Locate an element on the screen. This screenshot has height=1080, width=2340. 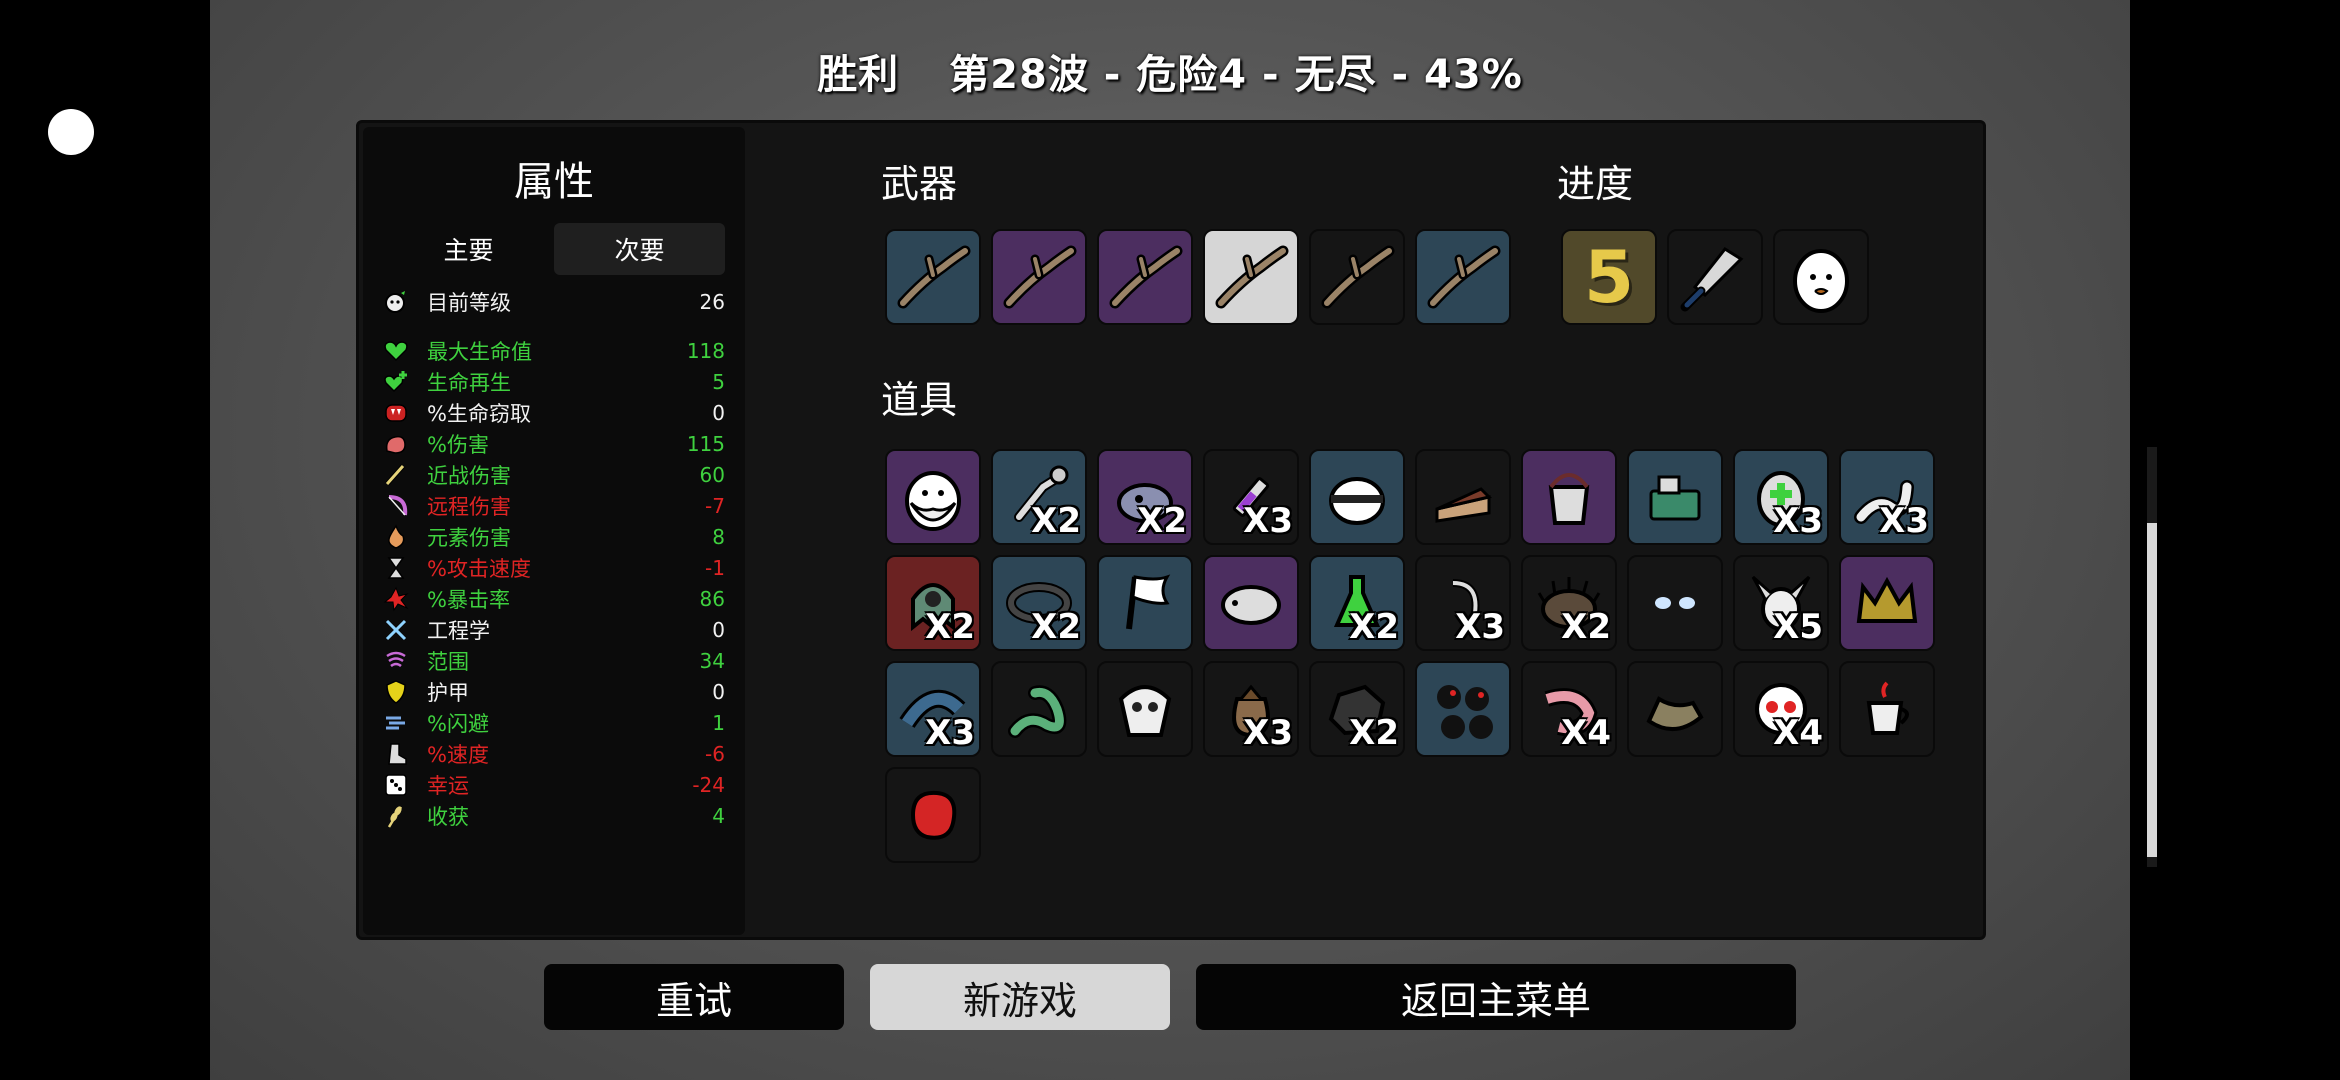
new-game-button: 新游戏 is located at coordinates (1020, 997).